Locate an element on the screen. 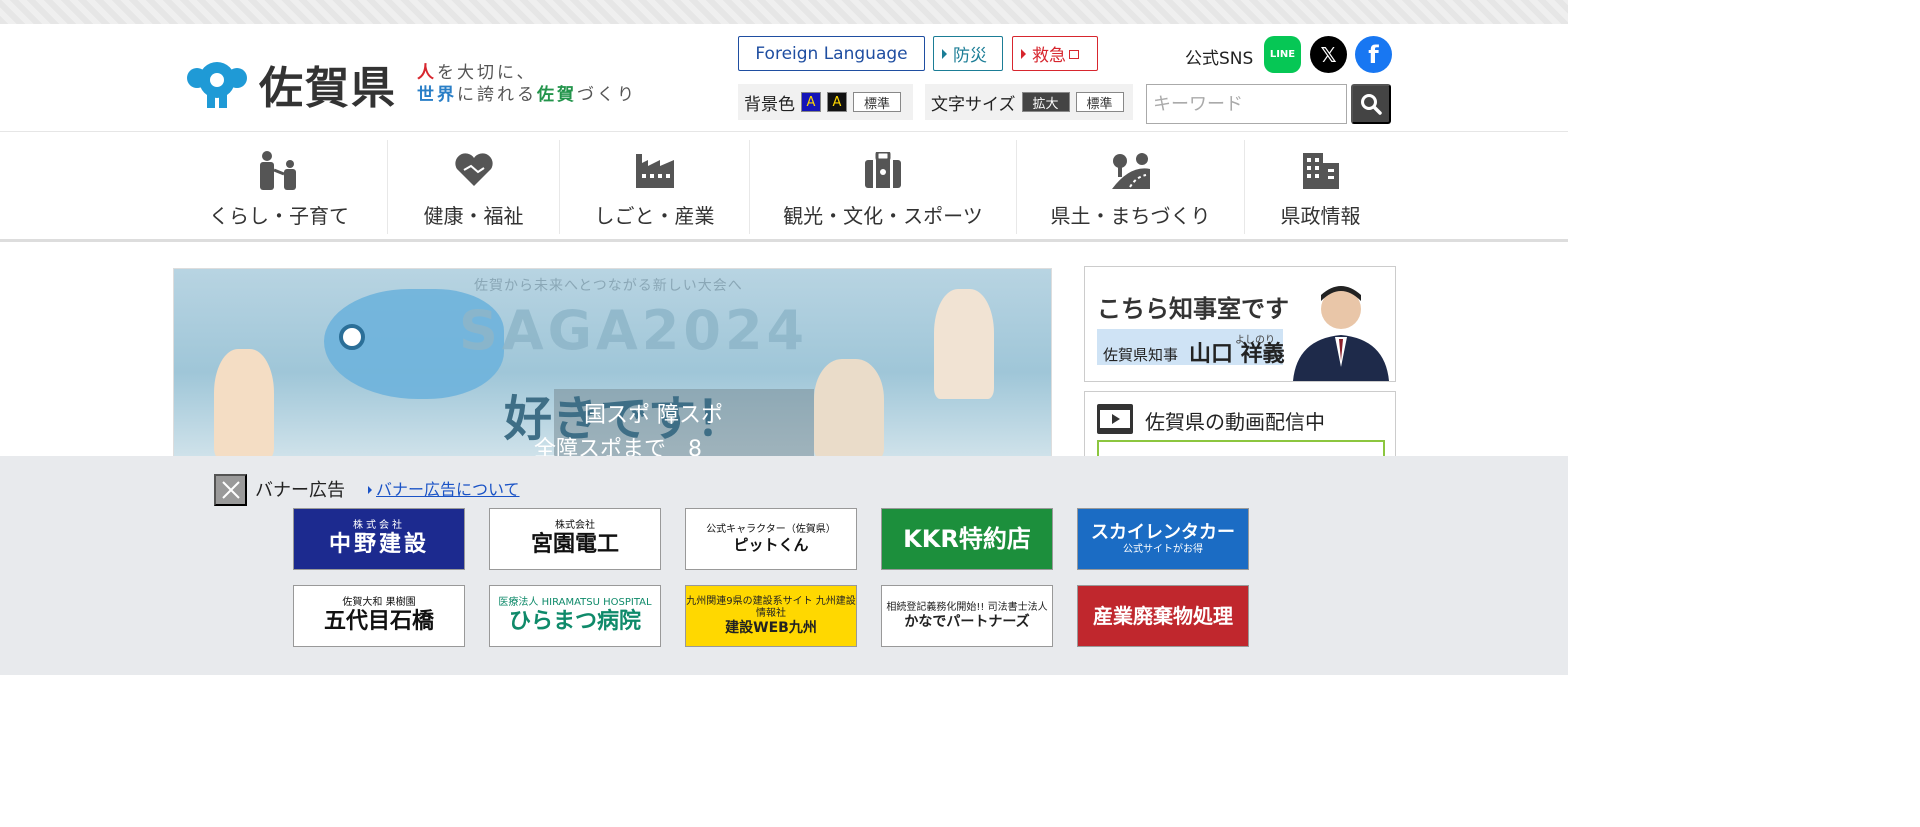  banner-ad: 佐賀大和 果樹園 五代目石橋 is located at coordinates (379, 616).